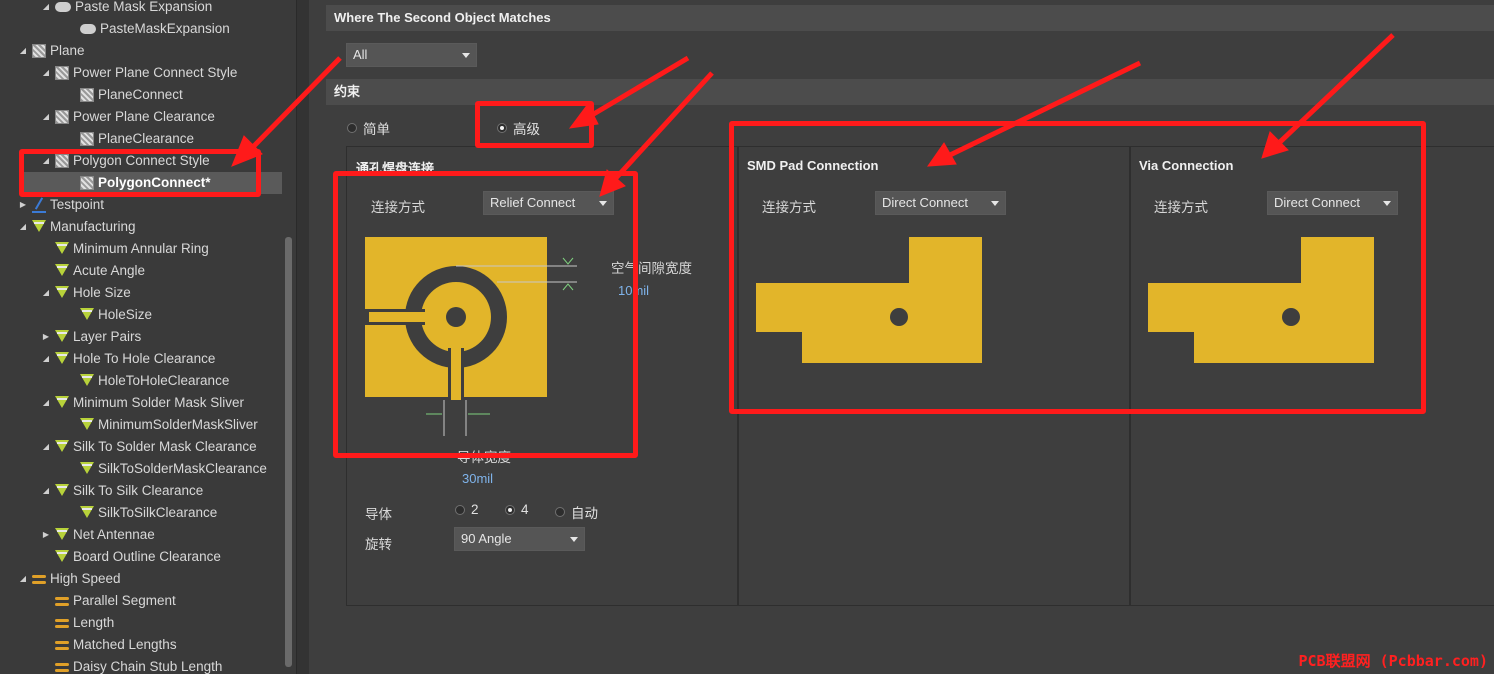  Describe the element at coordinates (1393, 661) in the screenshot. I see `watermark: PCB联盟网 (Pcbbar.com)` at that location.